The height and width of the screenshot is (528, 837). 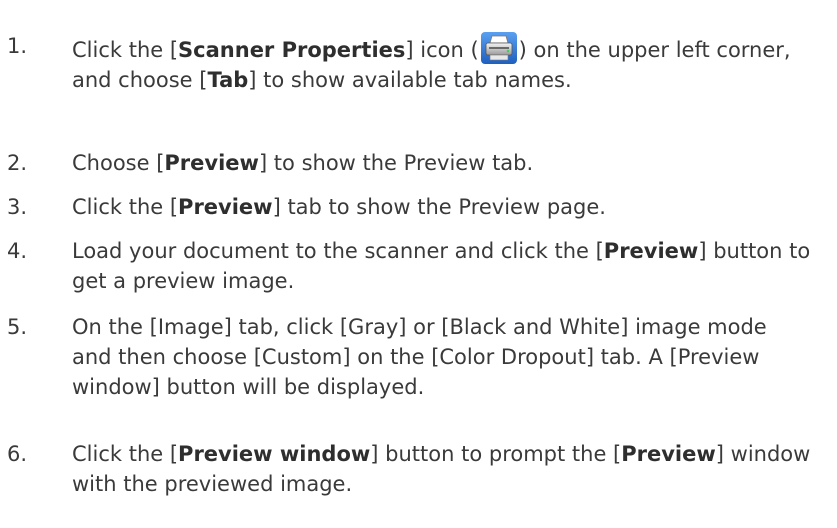 I want to click on bold-term: Tab, so click(x=228, y=80).